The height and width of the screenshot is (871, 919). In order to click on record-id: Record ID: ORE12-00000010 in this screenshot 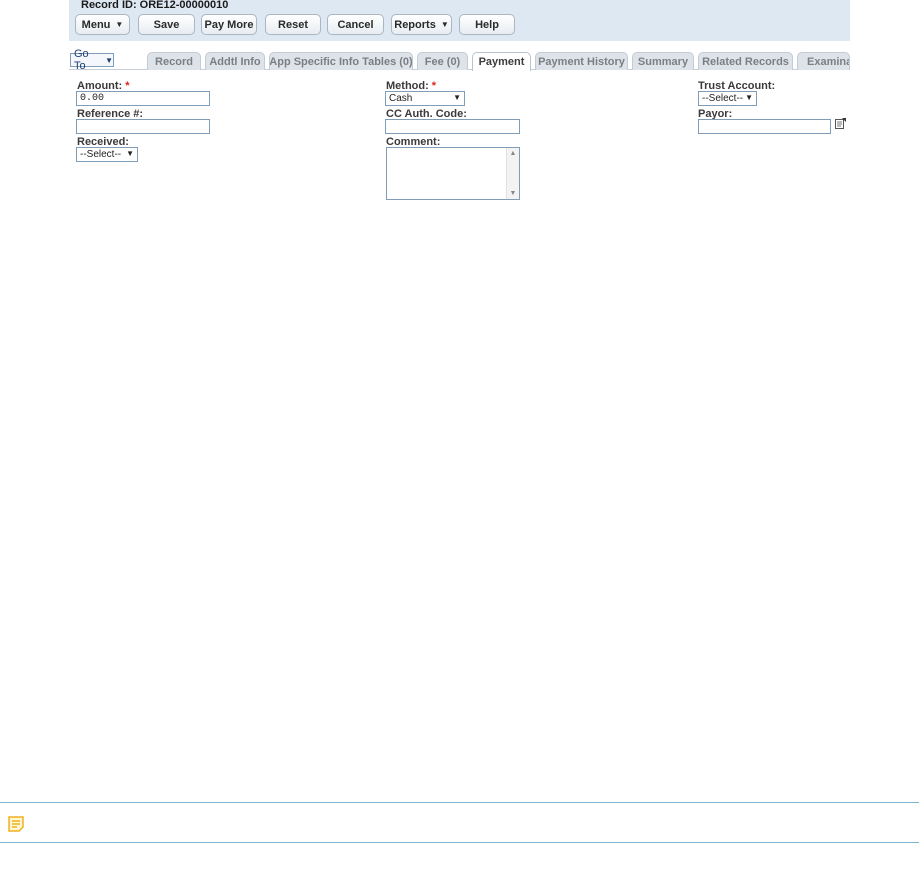, I will do `click(155, 5)`.